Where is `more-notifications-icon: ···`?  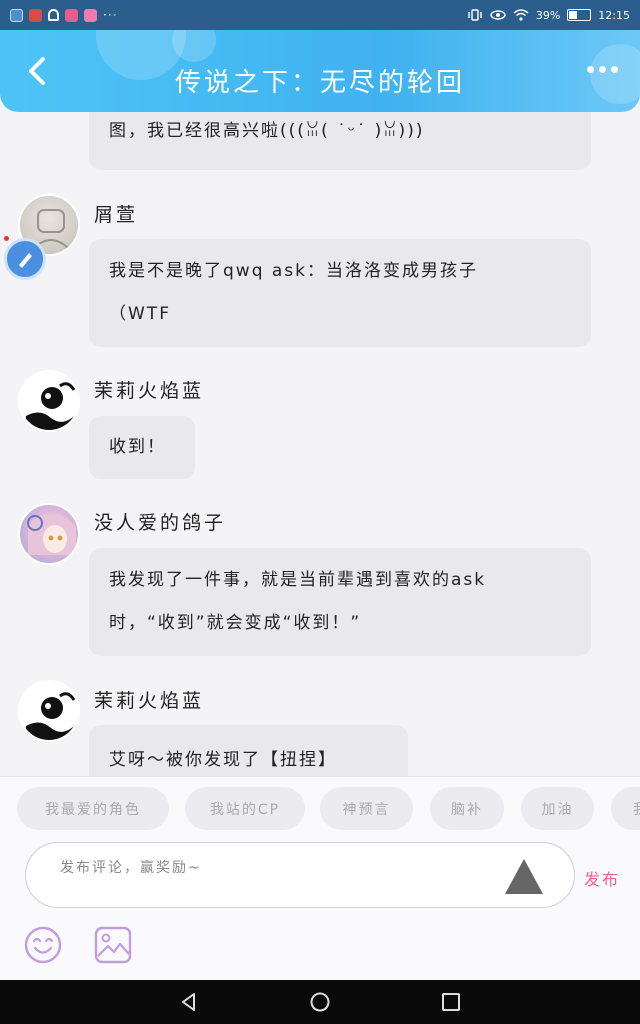 more-notifications-icon: ··· is located at coordinates (110, 15).